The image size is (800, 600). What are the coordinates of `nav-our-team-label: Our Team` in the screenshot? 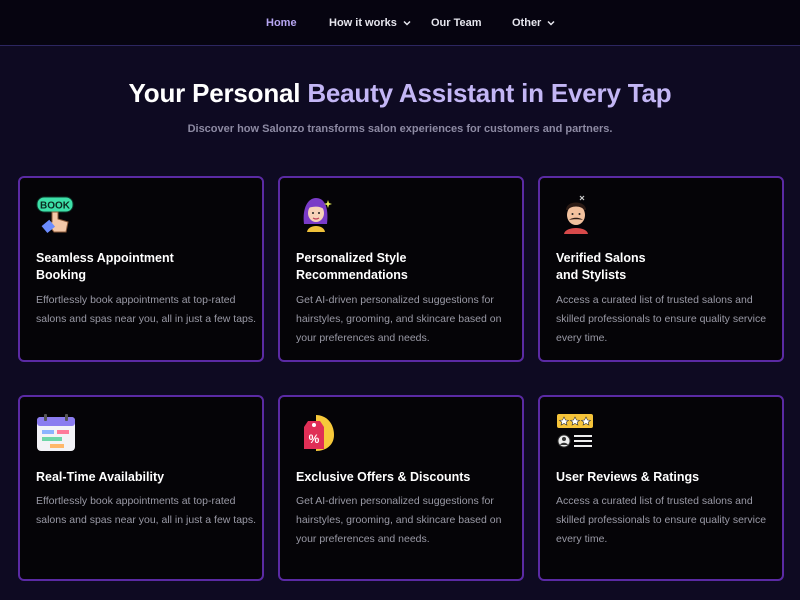 It's located at (456, 23).